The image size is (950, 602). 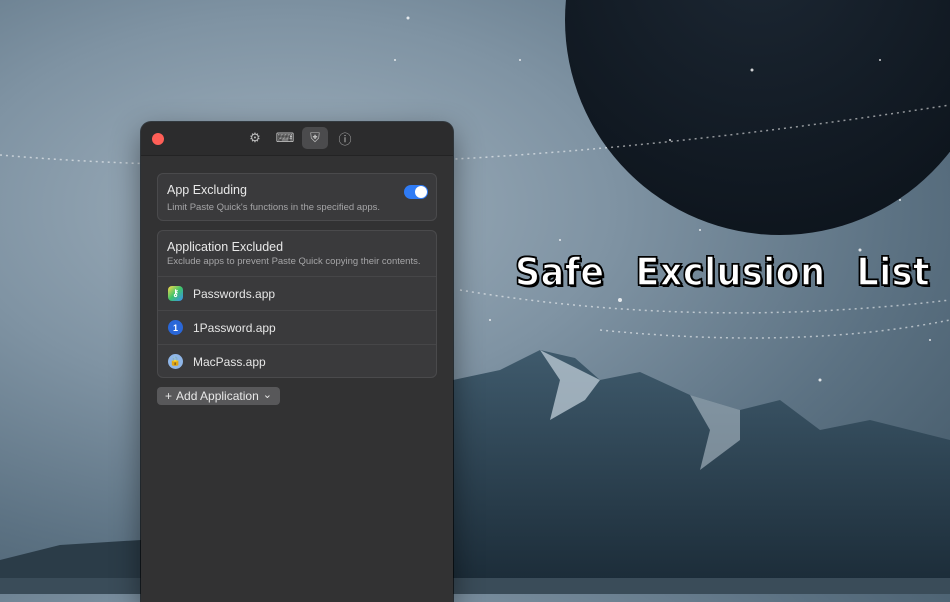 I want to click on 1password-app-icon: 1, so click(x=175, y=327).